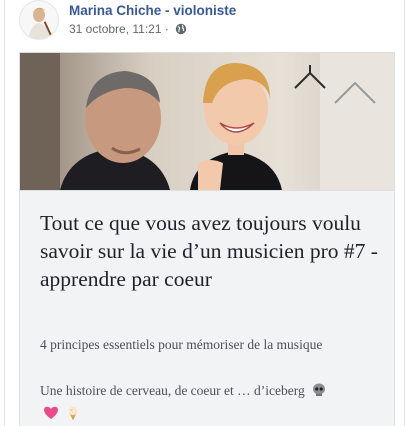  I want to click on ice-cream-emoji, so click(73, 415).